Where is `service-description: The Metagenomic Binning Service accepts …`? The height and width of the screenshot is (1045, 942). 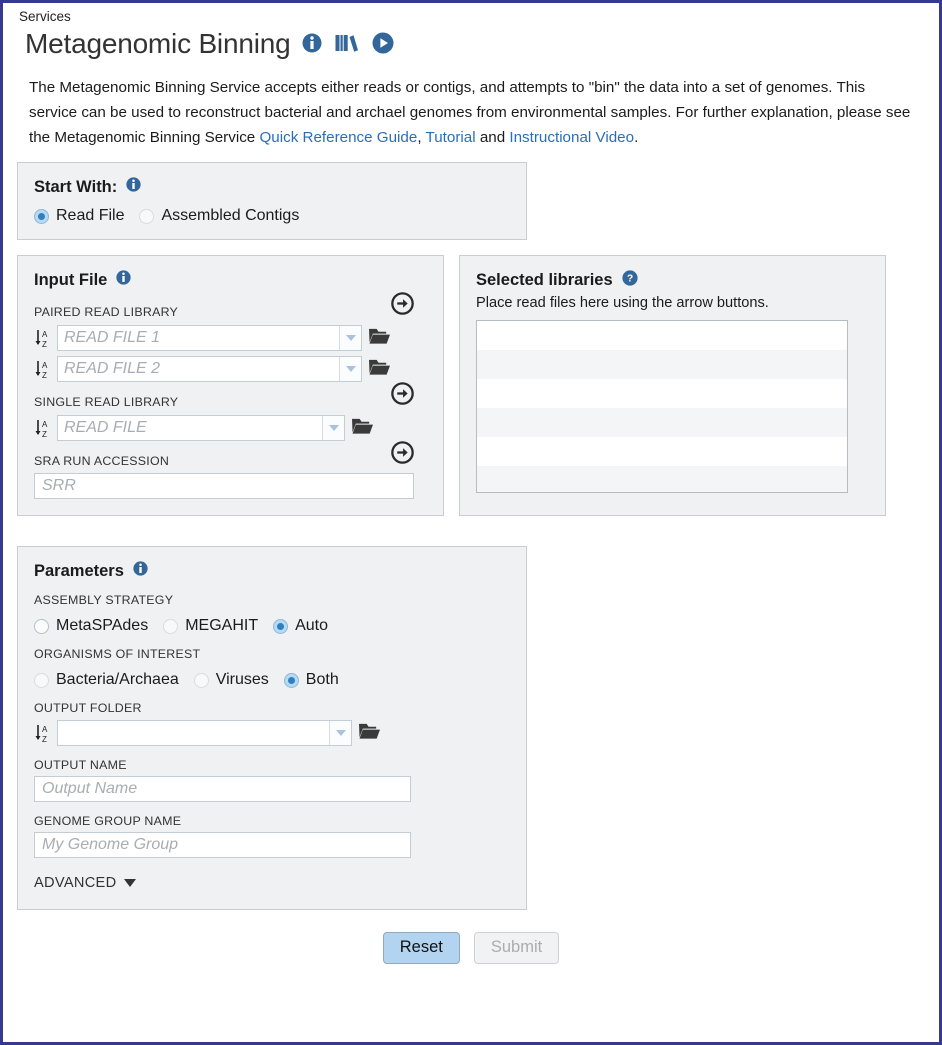
service-description: The Metagenomic Binning Service accepts … is located at coordinates (473, 112).